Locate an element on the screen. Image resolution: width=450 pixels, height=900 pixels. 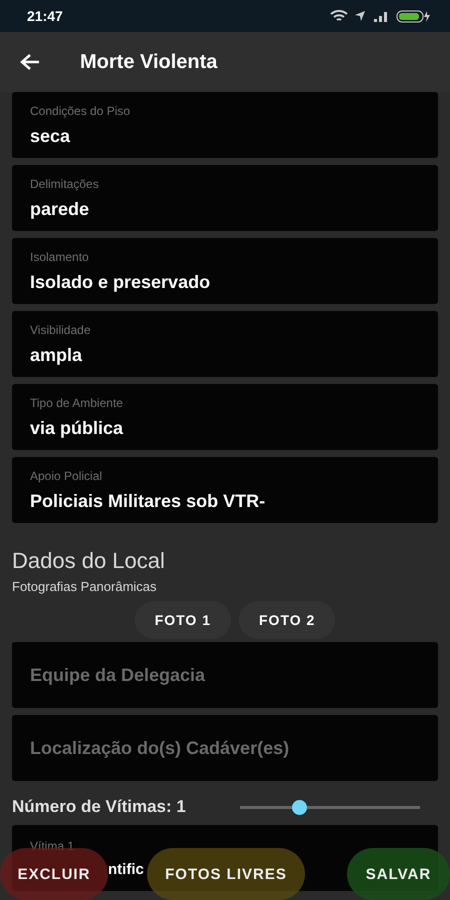
form-field: Apoio Policial Policiais Militares sob VTR- is located at coordinates (225, 490).